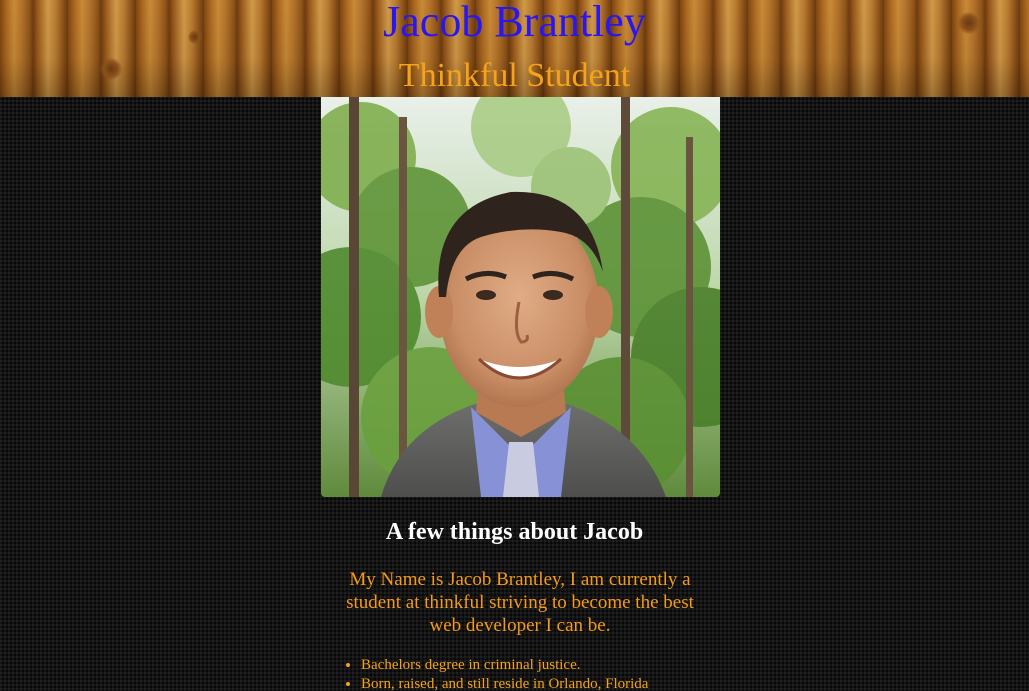 Image resolution: width=1029 pixels, height=691 pixels. What do you see at coordinates (514, 23) in the screenshot?
I see `page-title: Jacob Brantley` at bounding box center [514, 23].